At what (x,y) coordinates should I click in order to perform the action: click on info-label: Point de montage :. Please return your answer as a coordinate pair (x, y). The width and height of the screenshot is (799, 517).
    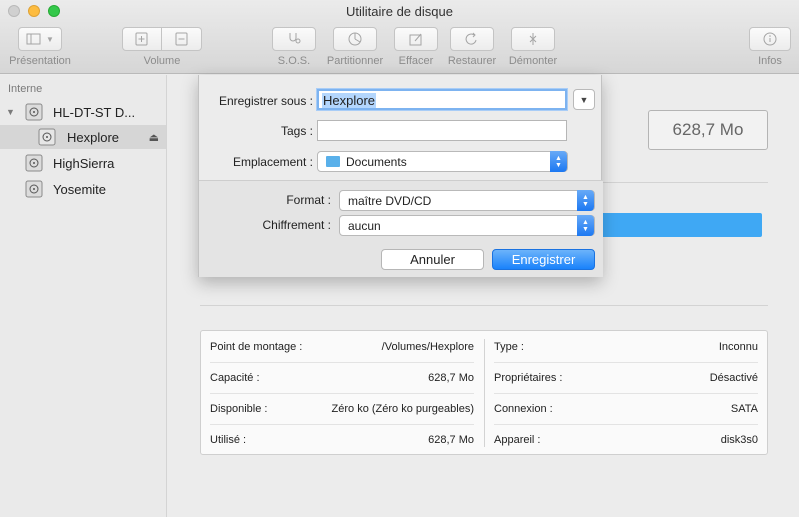
    Looking at the image, I should click on (256, 346).